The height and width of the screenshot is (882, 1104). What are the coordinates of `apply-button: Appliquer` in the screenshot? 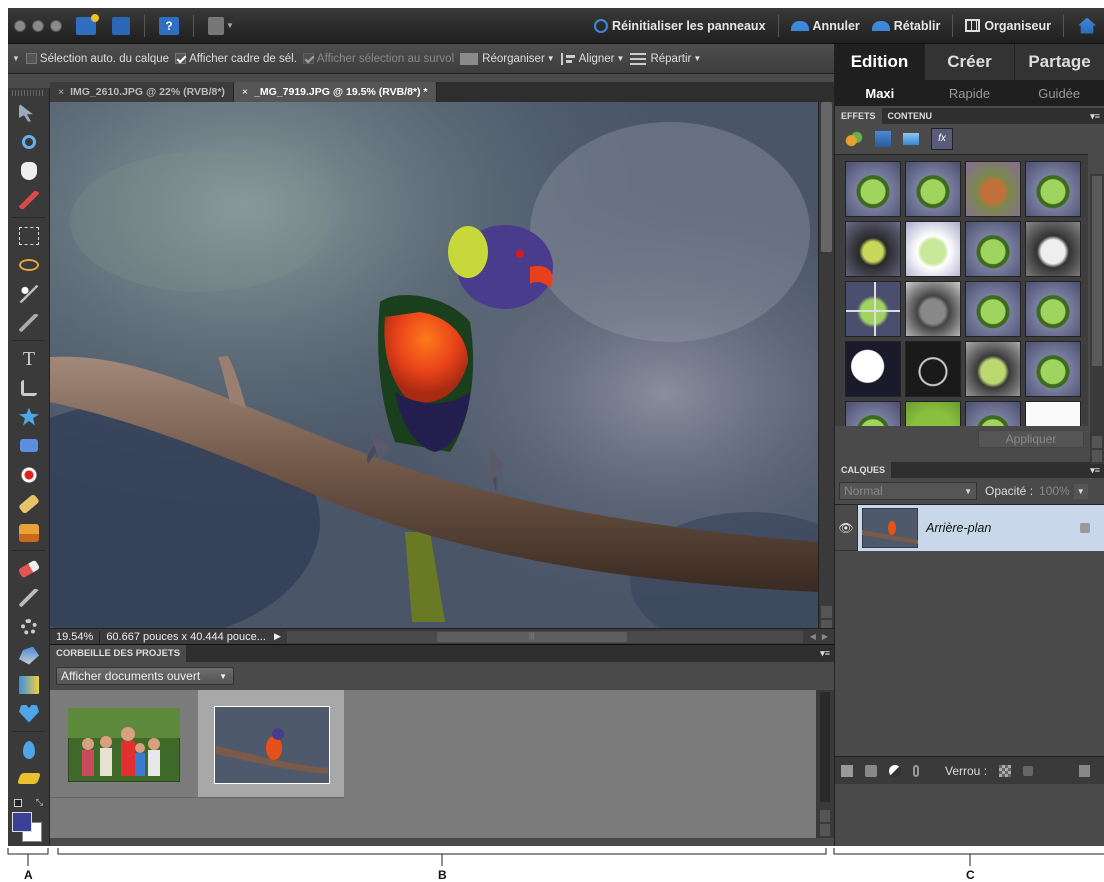 It's located at (1031, 439).